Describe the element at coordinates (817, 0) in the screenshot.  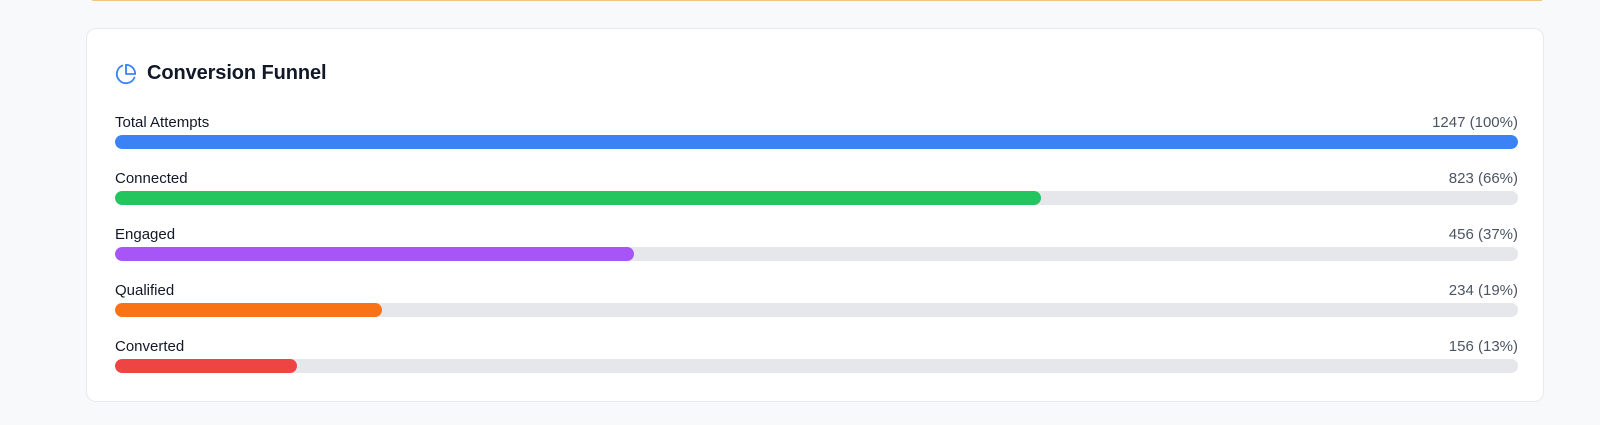
I see `previous-card-edge` at that location.